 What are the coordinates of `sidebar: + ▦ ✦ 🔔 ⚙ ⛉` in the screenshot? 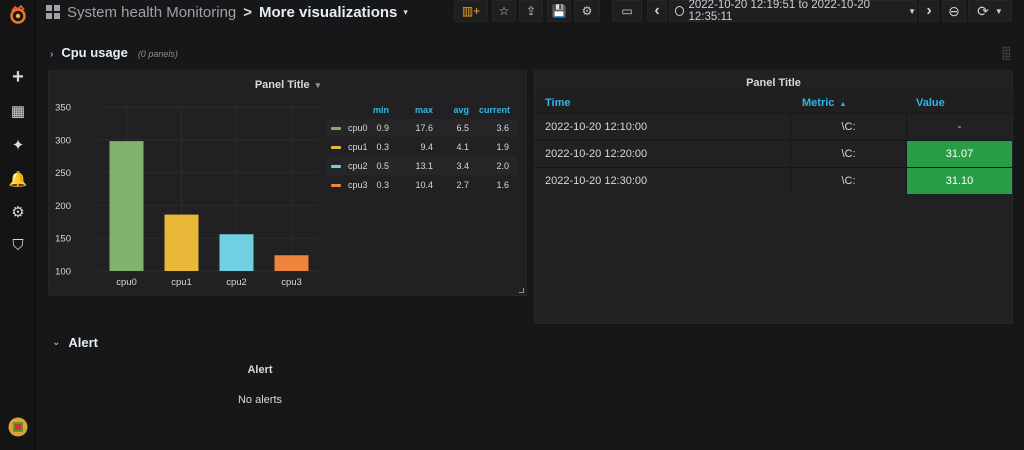 It's located at (18, 225).